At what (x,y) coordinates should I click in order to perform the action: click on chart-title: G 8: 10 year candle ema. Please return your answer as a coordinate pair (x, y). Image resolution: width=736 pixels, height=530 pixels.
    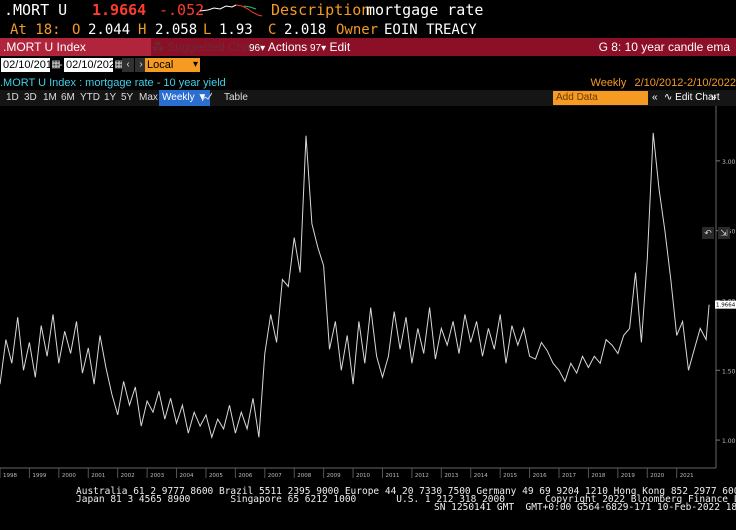
    Looking at the image, I should click on (664, 47).